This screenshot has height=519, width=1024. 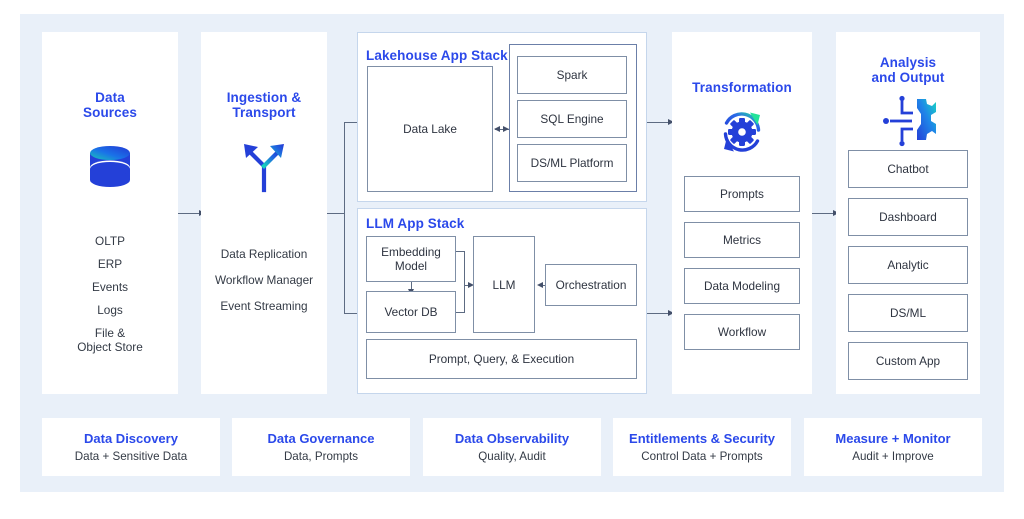 I want to click on analysis-title: Analysis and Output, so click(x=908, y=70).